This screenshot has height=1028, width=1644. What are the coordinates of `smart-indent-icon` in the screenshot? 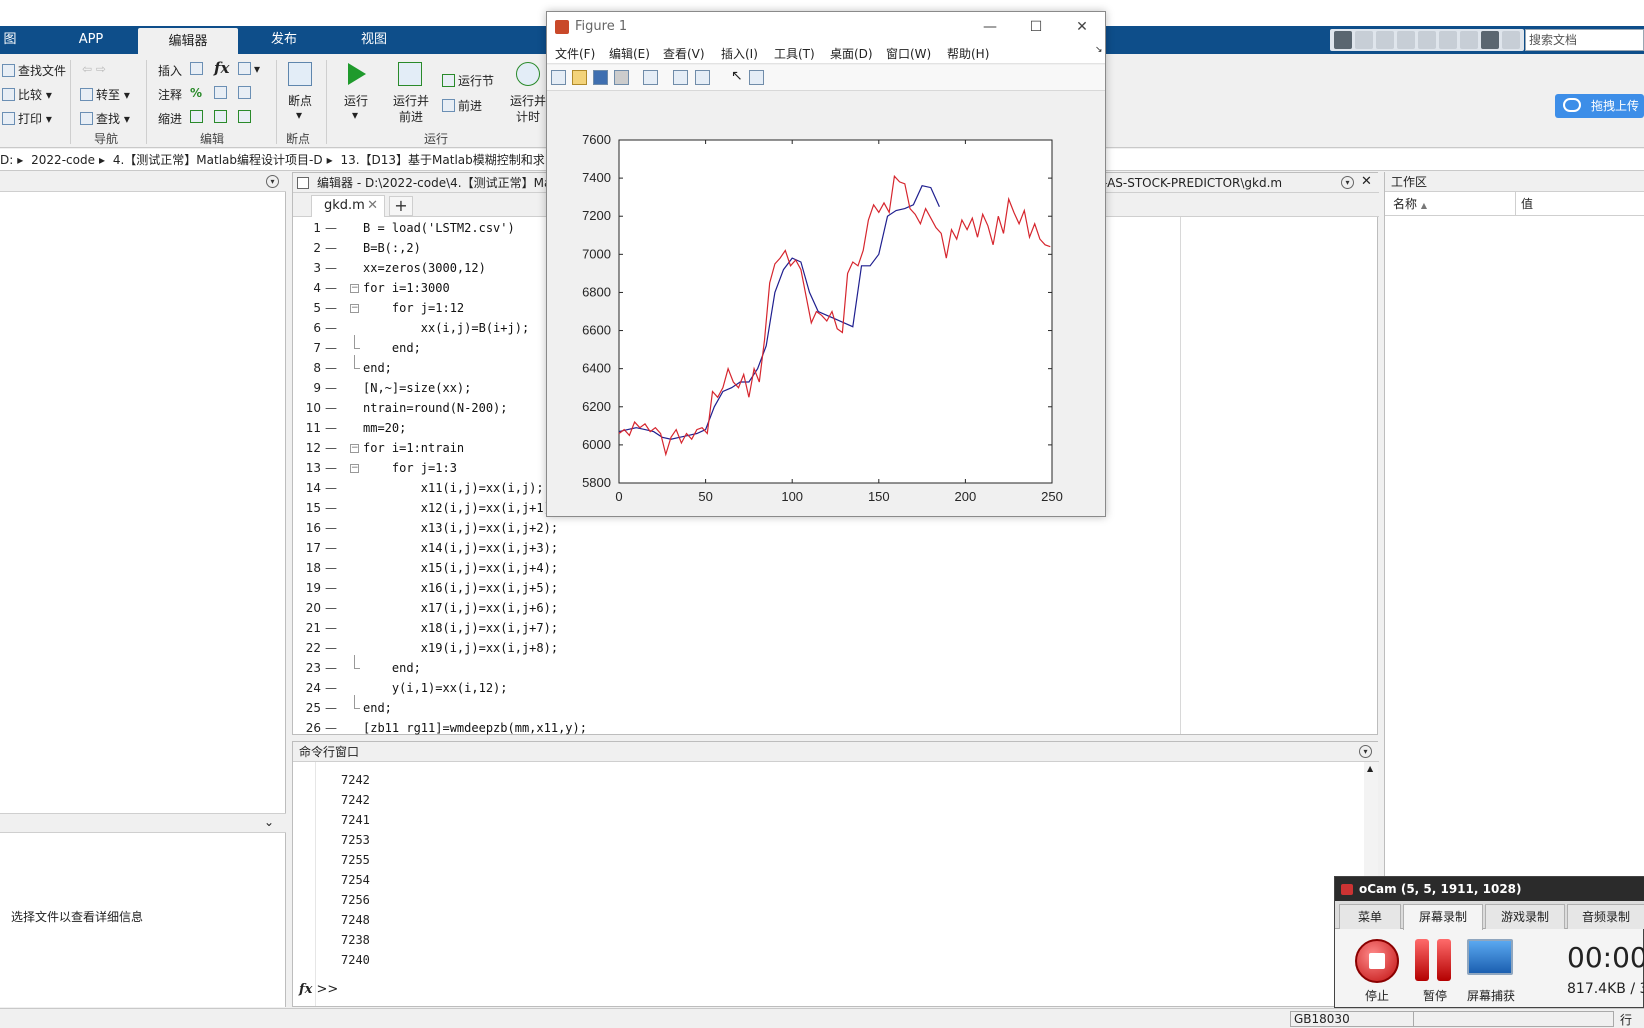 It's located at (198, 117).